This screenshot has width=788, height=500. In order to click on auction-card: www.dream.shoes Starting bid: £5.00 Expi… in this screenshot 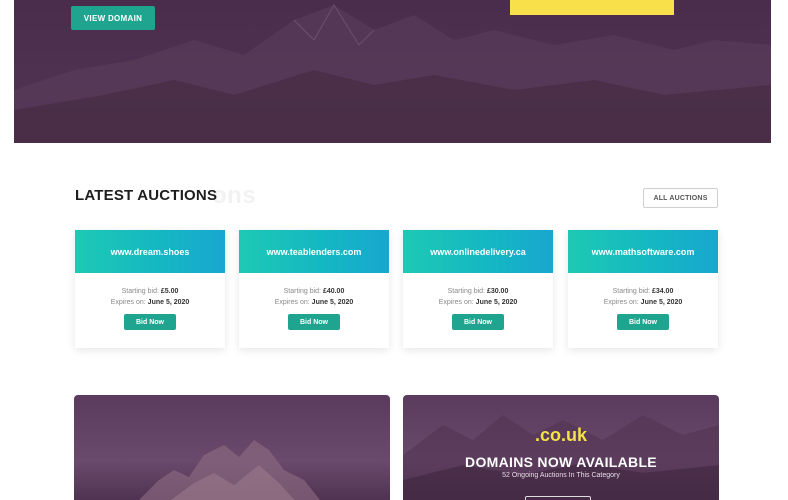, I will do `click(150, 289)`.